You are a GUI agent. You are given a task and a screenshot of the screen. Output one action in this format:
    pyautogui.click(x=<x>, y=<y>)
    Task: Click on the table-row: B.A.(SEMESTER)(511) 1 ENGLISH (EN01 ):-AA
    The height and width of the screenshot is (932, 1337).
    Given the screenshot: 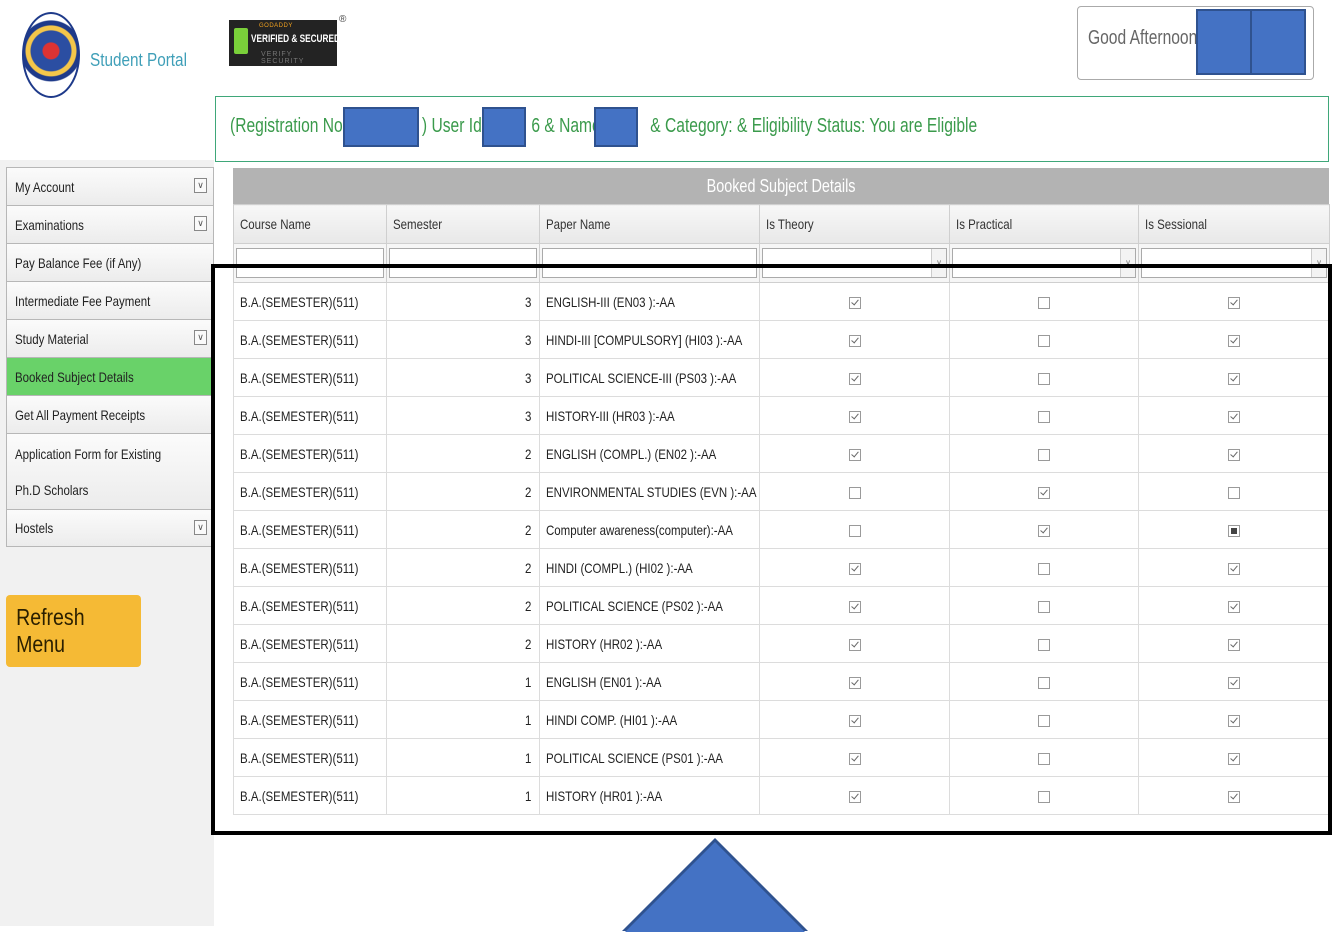 What is the action you would take?
    pyautogui.click(x=781, y=681)
    